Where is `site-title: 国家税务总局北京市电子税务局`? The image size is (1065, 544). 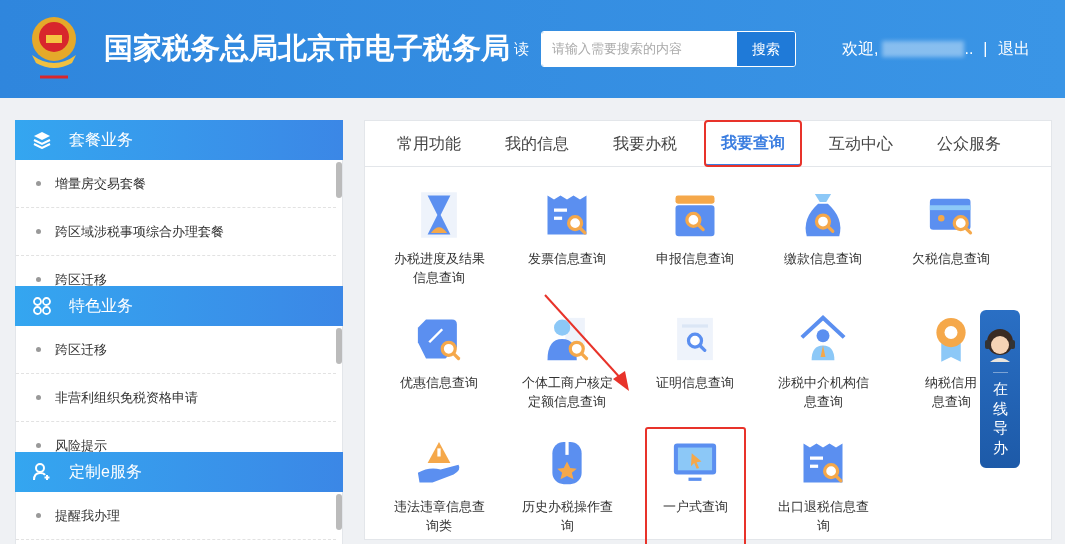
site-title: 国家税务总局北京市电子税务局 is located at coordinates (307, 49).